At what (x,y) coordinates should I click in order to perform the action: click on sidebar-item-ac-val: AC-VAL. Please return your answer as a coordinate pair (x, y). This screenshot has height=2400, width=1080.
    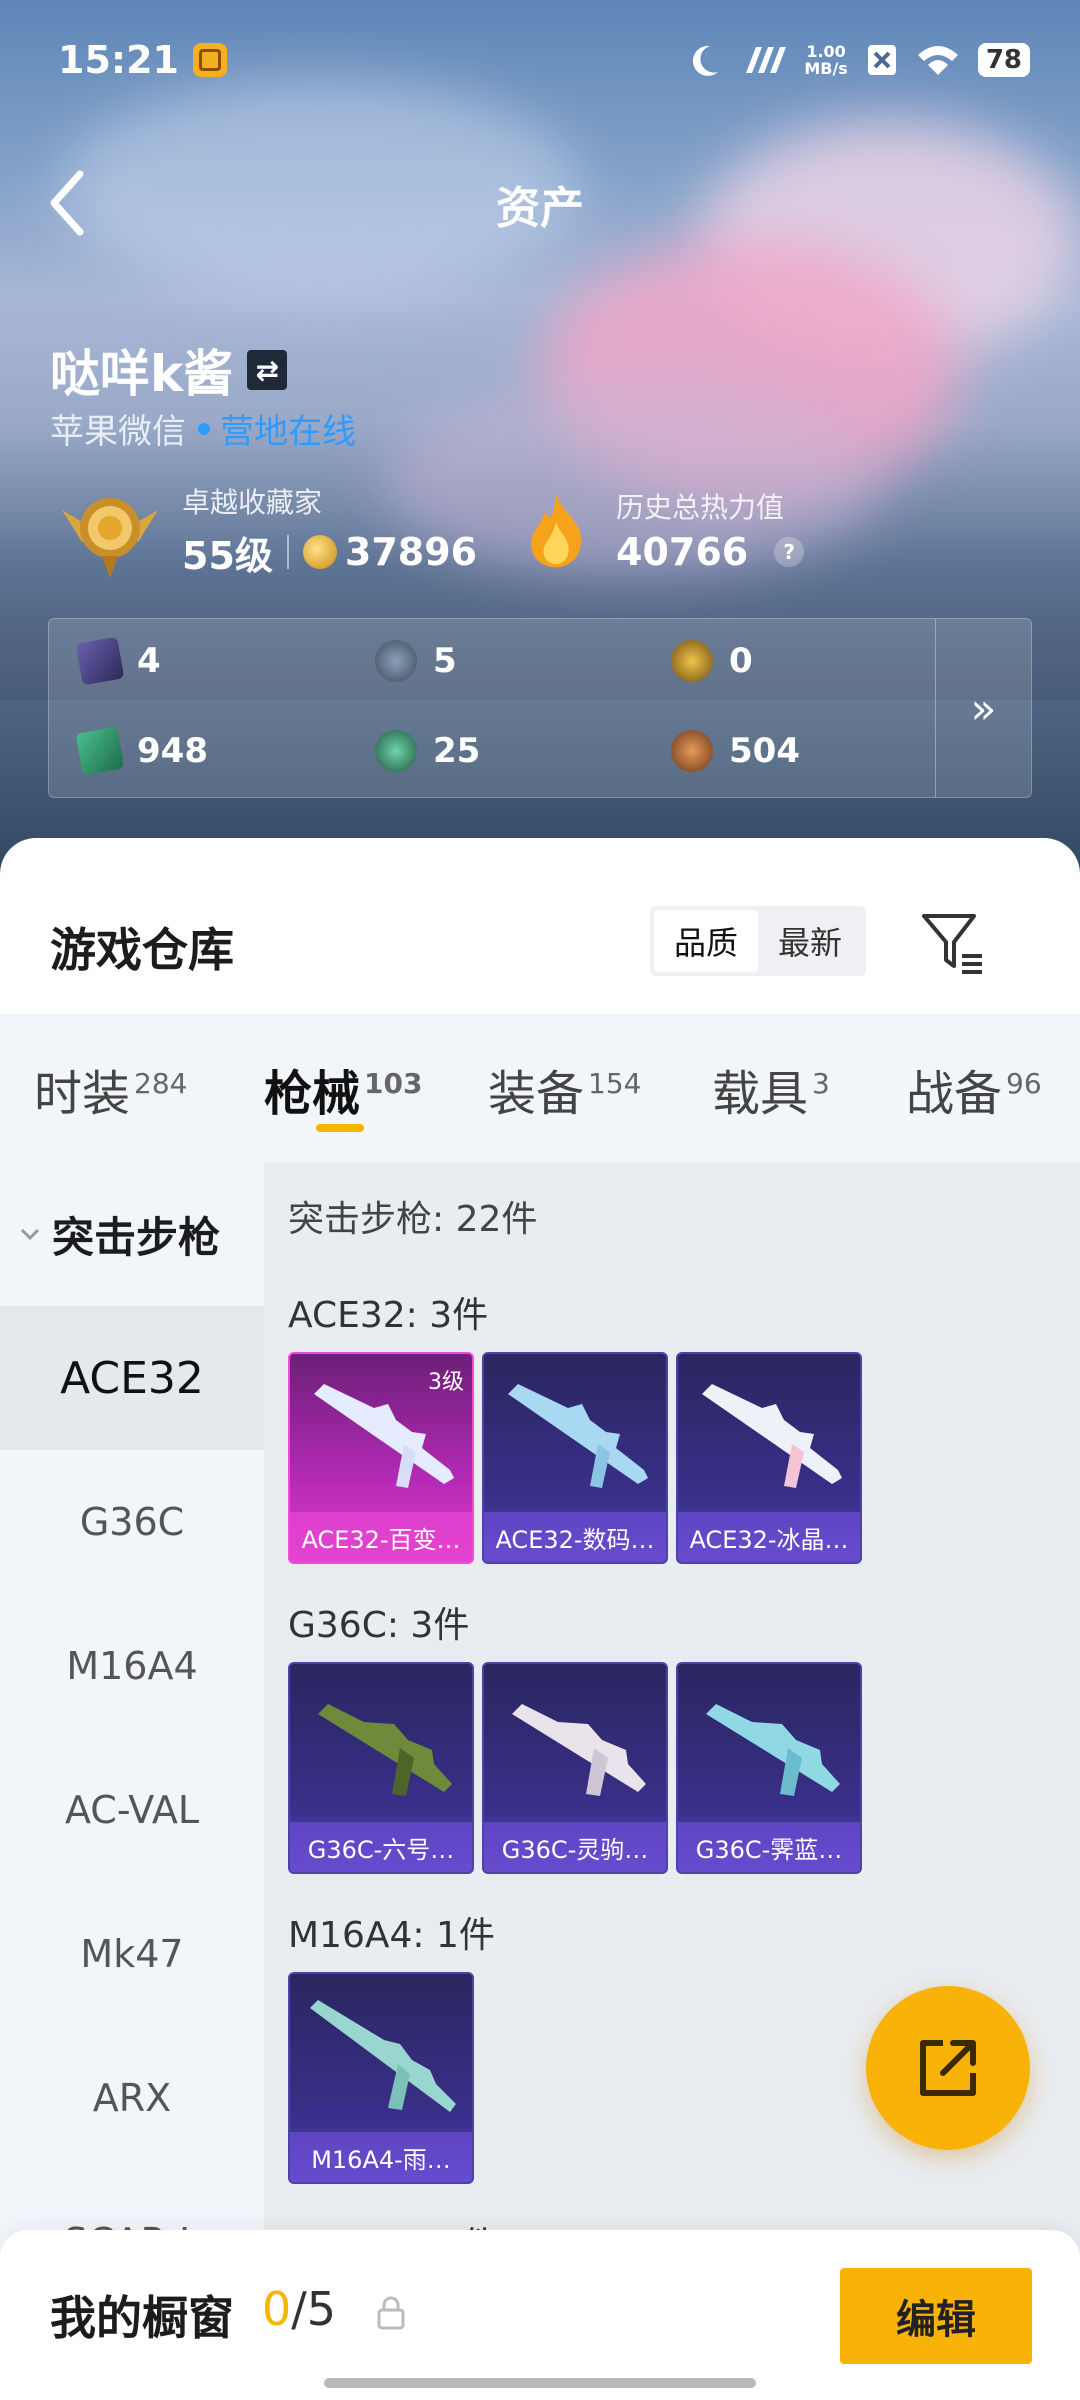
    Looking at the image, I should click on (132, 1810).